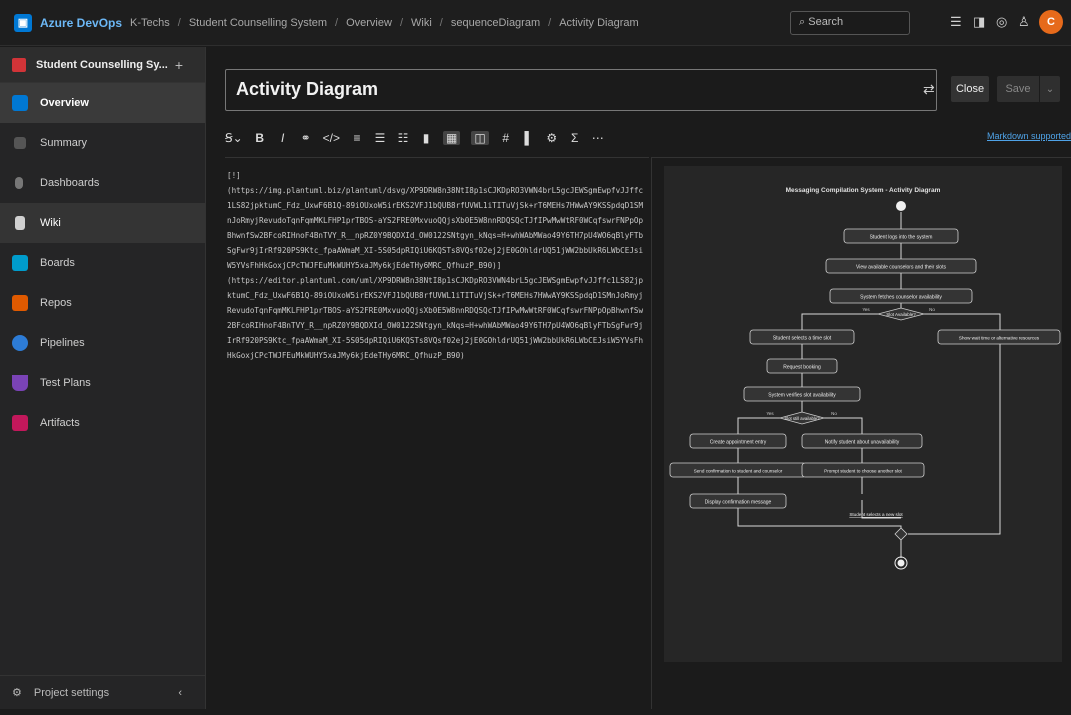  Describe the element at coordinates (421, 23) in the screenshot. I see `breadcrumb-wiki: Wiki` at that location.